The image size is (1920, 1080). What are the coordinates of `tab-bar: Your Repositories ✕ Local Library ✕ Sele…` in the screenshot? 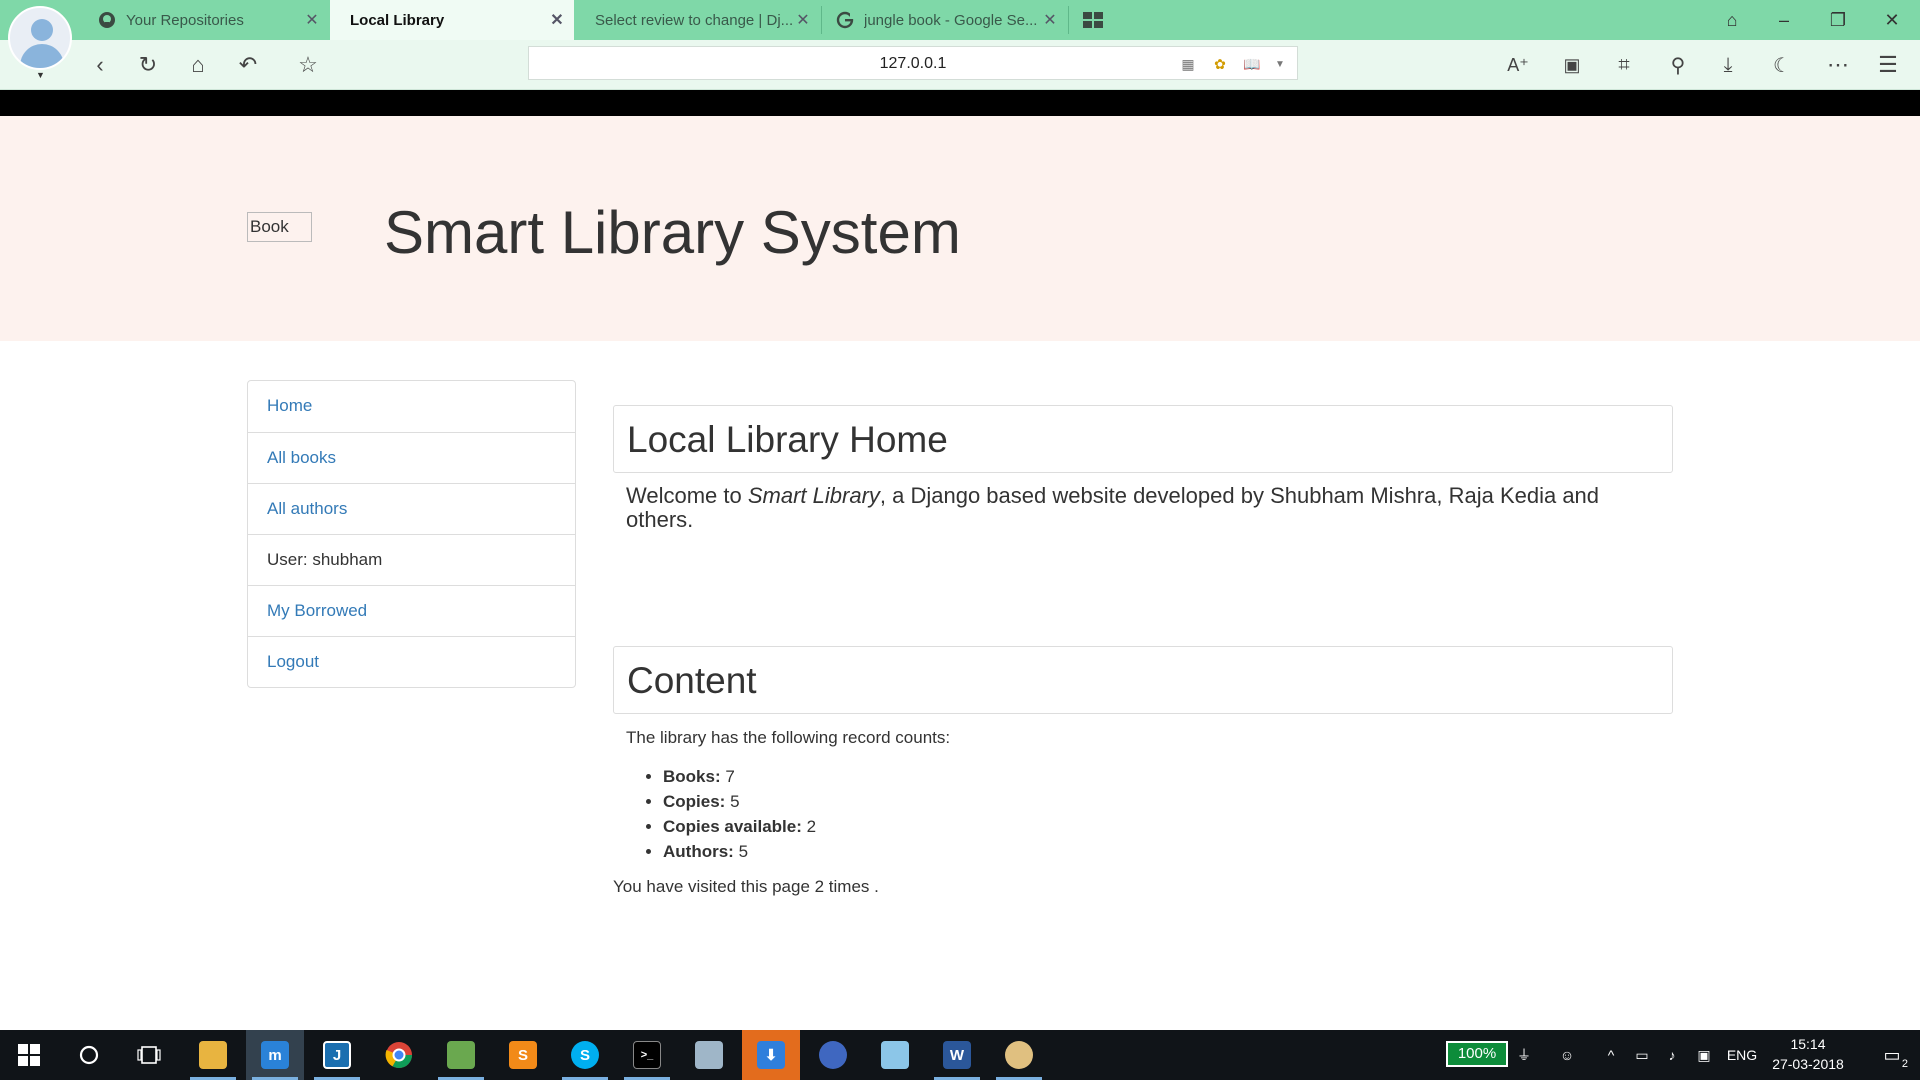 It's located at (960, 20).